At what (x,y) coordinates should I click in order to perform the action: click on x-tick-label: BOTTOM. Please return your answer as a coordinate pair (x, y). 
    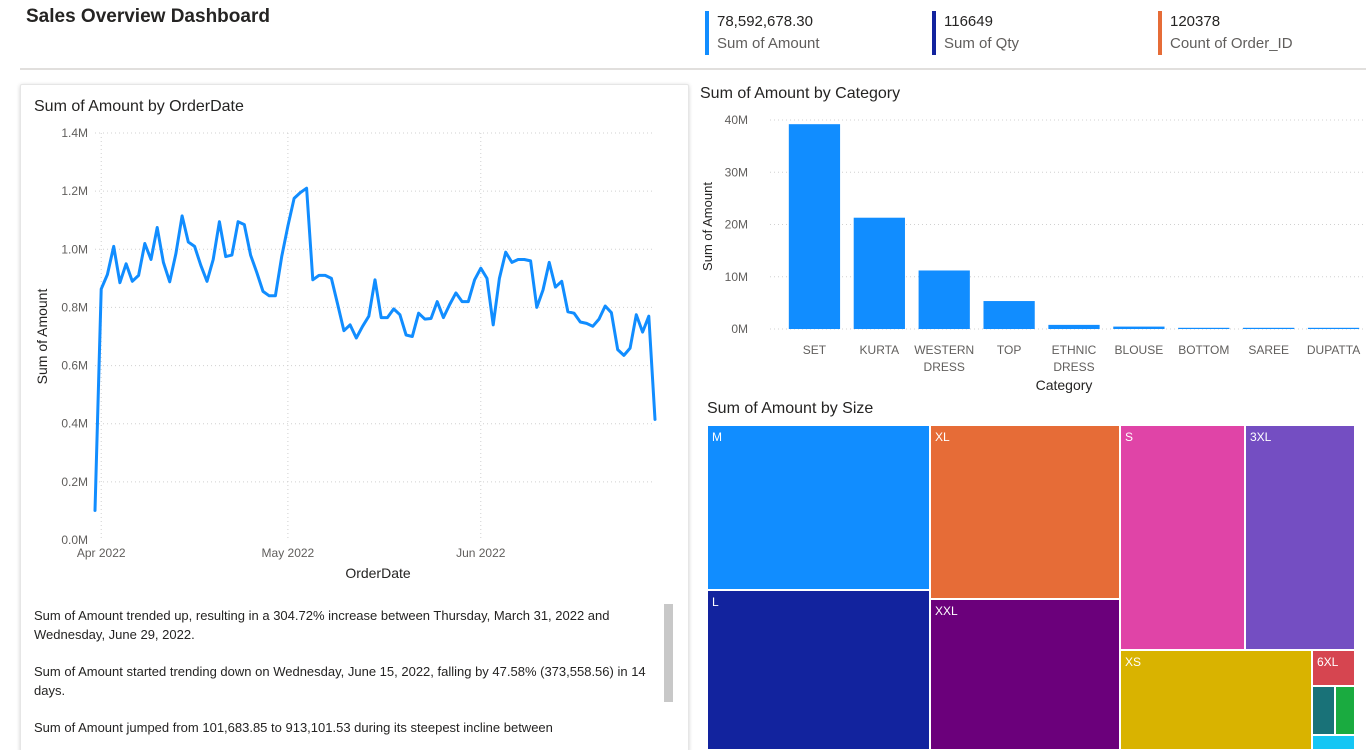
    Looking at the image, I should click on (1203, 350).